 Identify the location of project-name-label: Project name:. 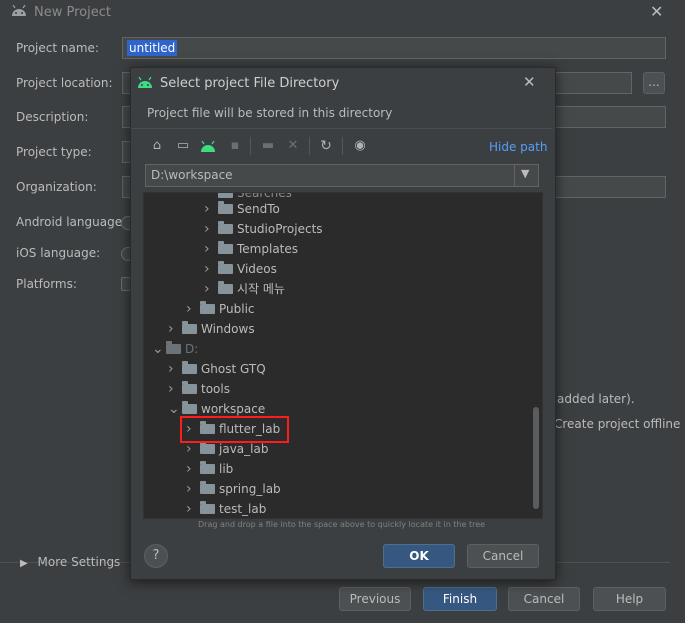
(57, 48).